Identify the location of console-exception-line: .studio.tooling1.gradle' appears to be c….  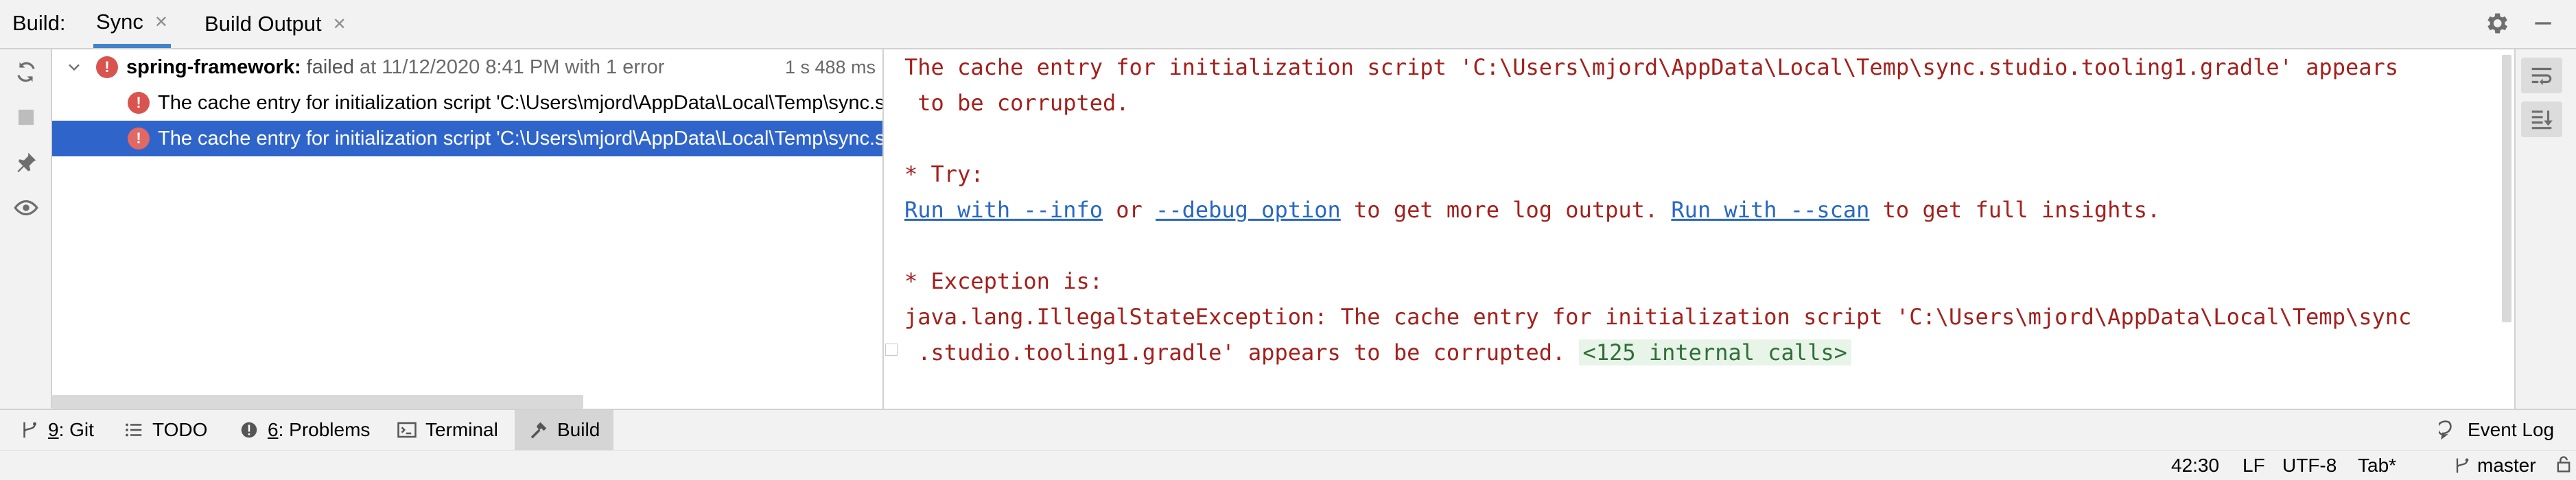
(1377, 352).